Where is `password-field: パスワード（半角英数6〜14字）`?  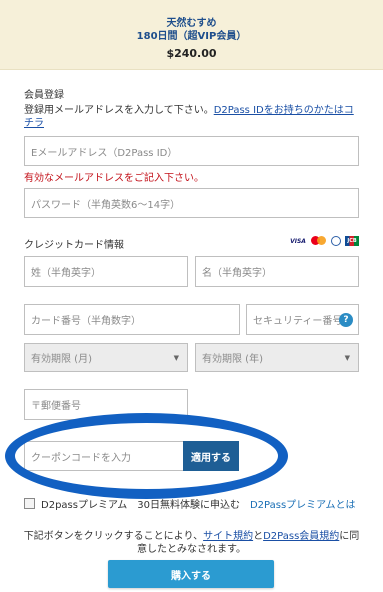
password-field: パスワード（半角英数6〜14字） is located at coordinates (191, 203).